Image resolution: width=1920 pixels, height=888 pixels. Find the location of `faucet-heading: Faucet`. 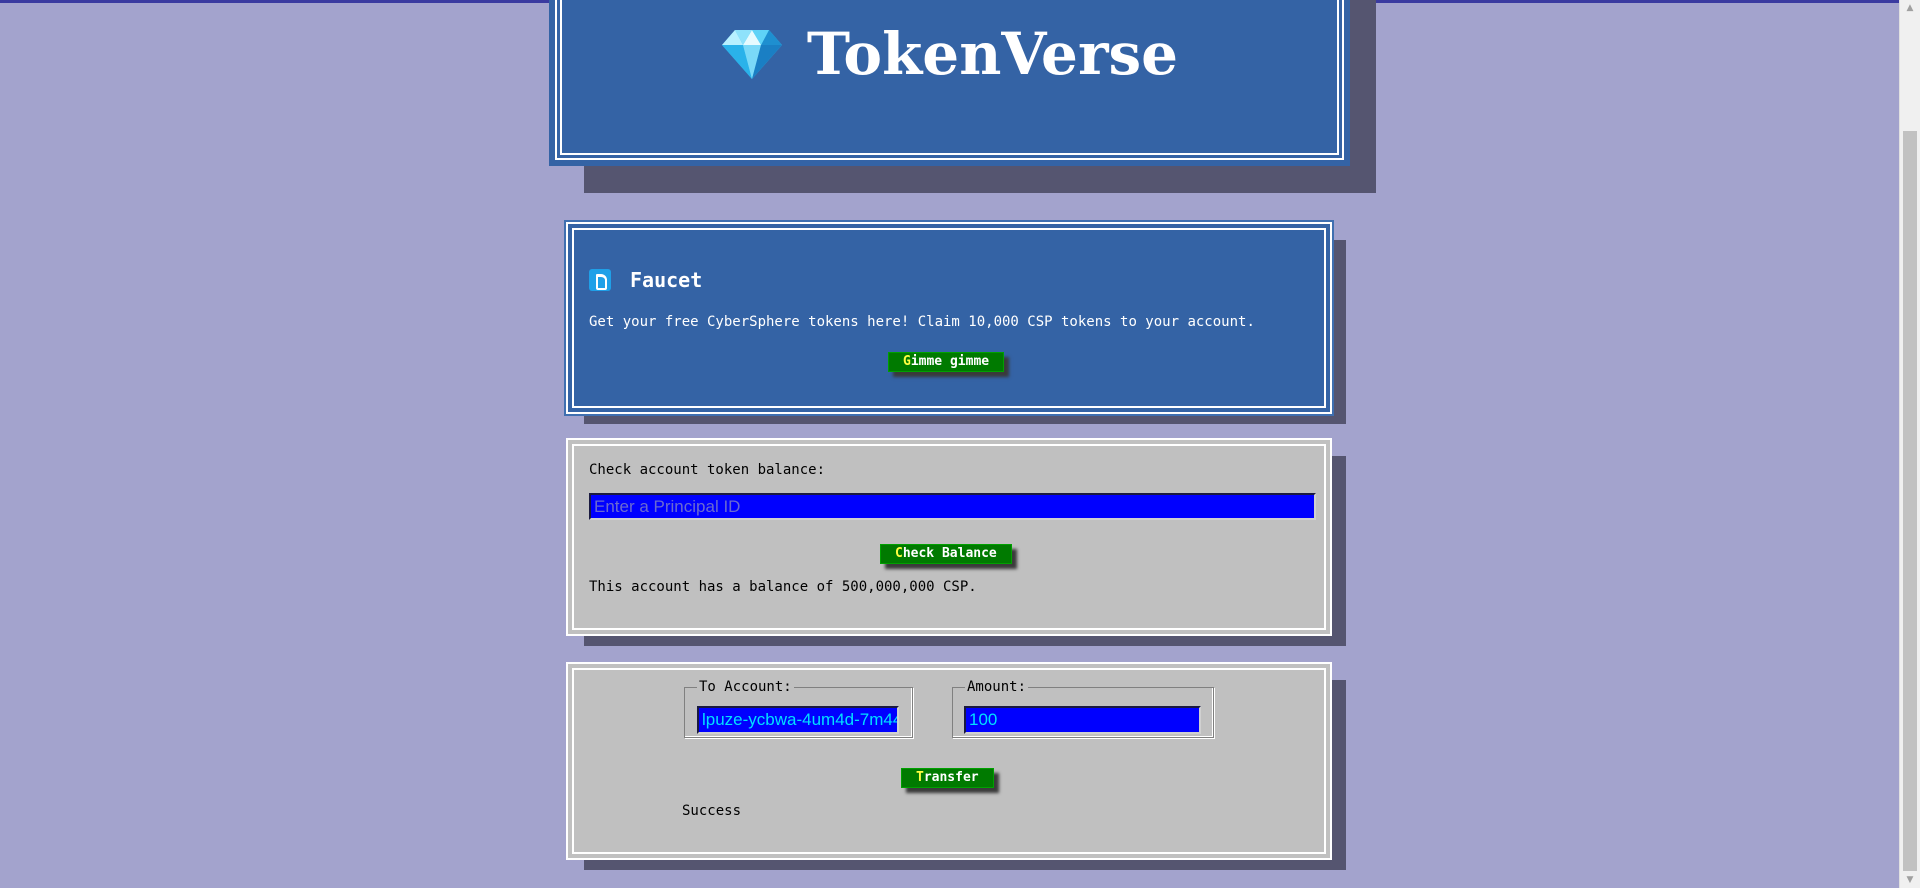

faucet-heading: Faucet is located at coordinates (645, 280).